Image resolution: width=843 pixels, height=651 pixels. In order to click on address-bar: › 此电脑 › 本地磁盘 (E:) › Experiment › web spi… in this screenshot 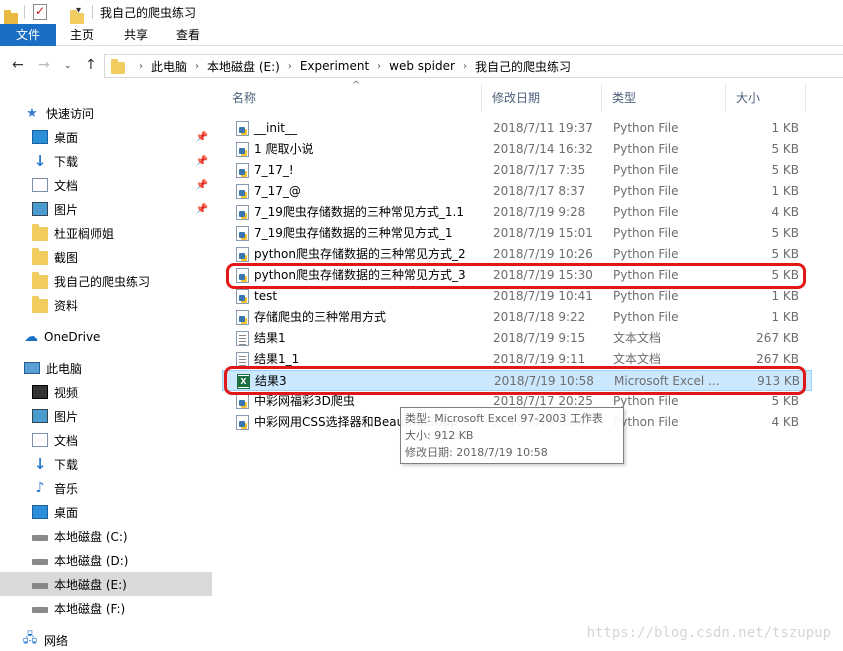, I will do `click(473, 66)`.